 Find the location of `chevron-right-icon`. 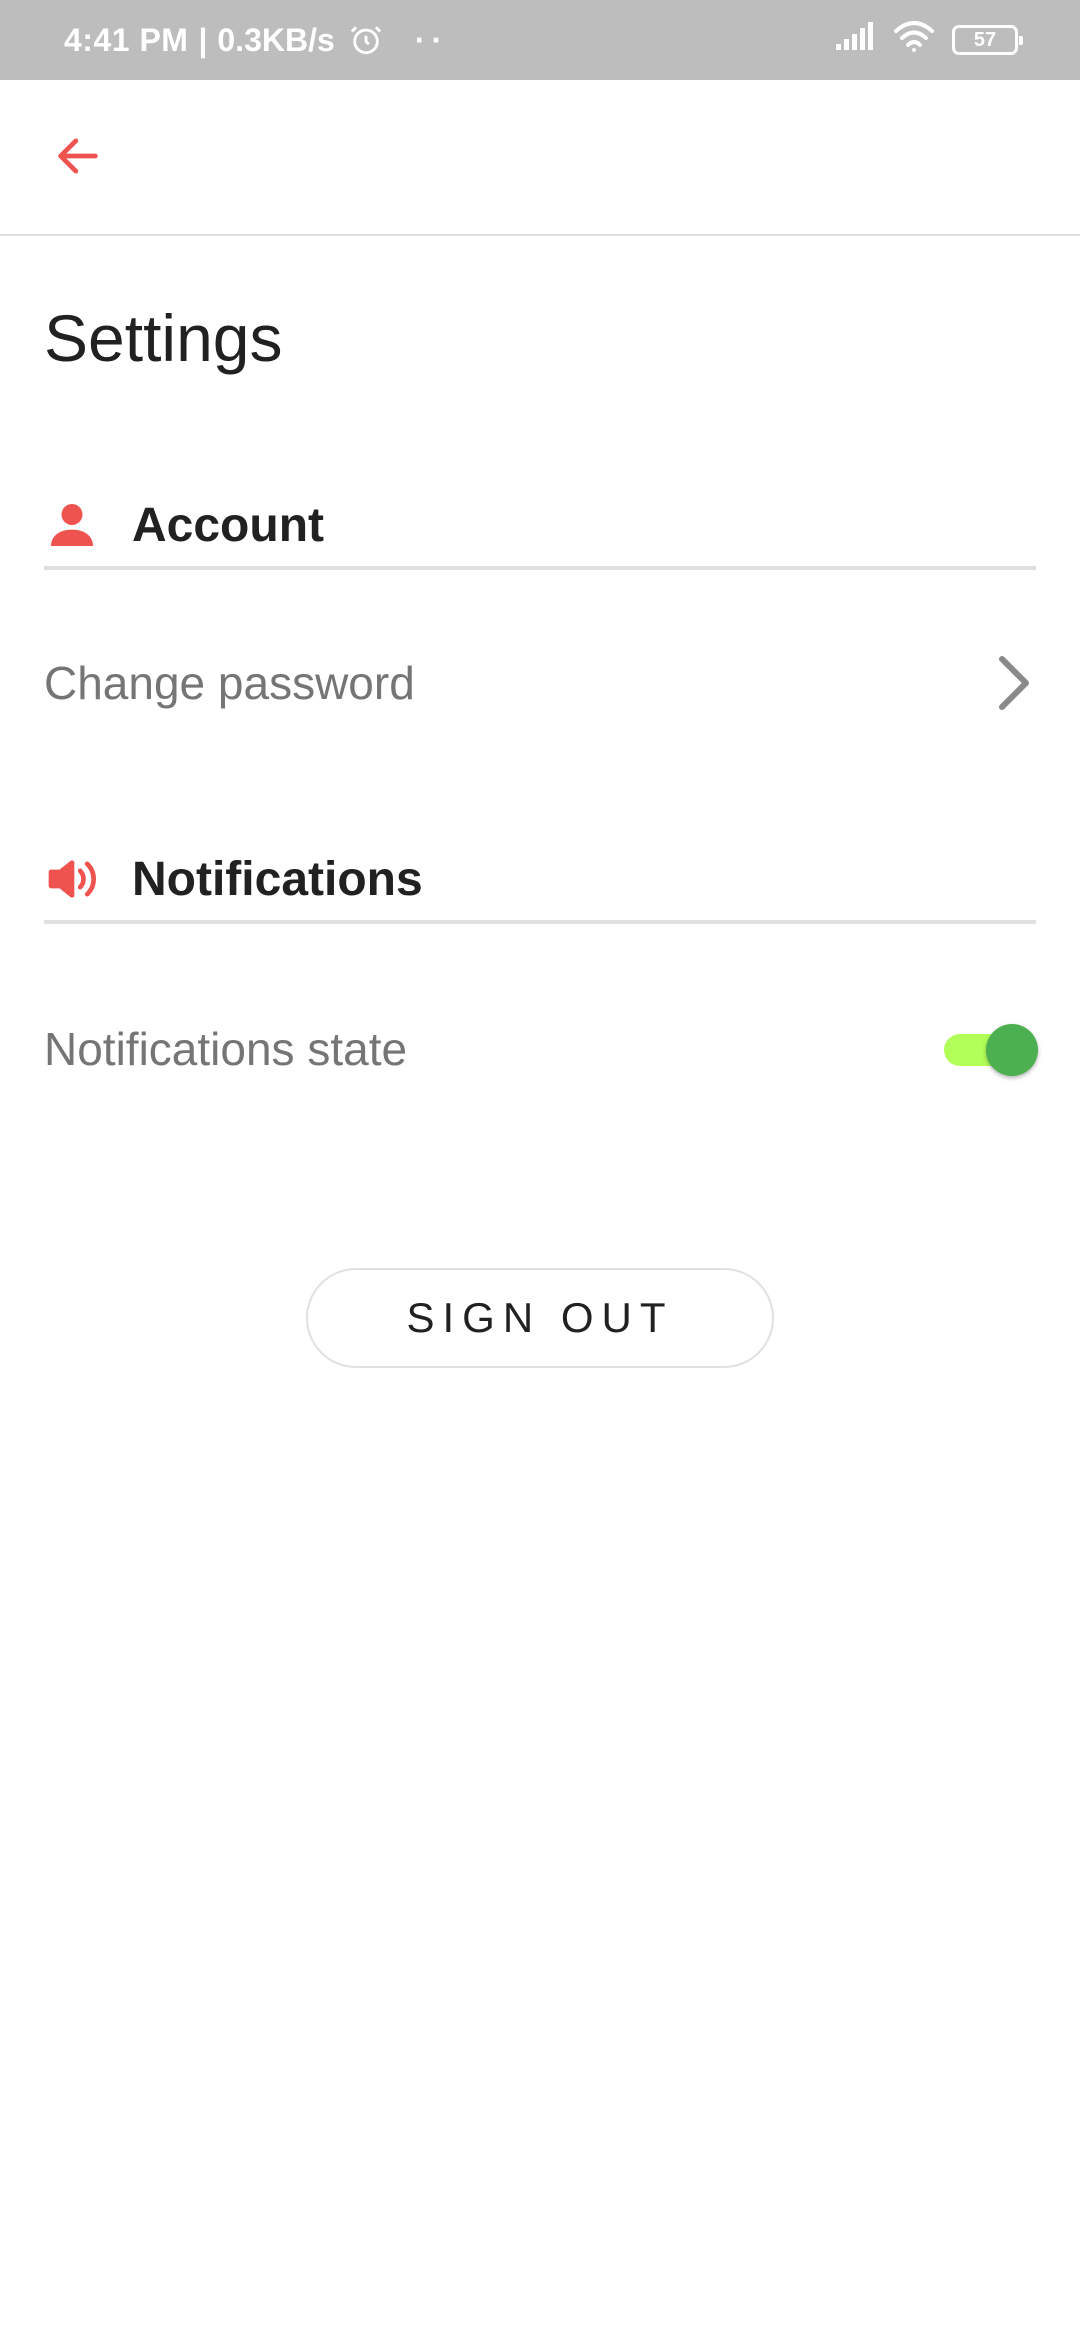

chevron-right-icon is located at coordinates (1014, 683).